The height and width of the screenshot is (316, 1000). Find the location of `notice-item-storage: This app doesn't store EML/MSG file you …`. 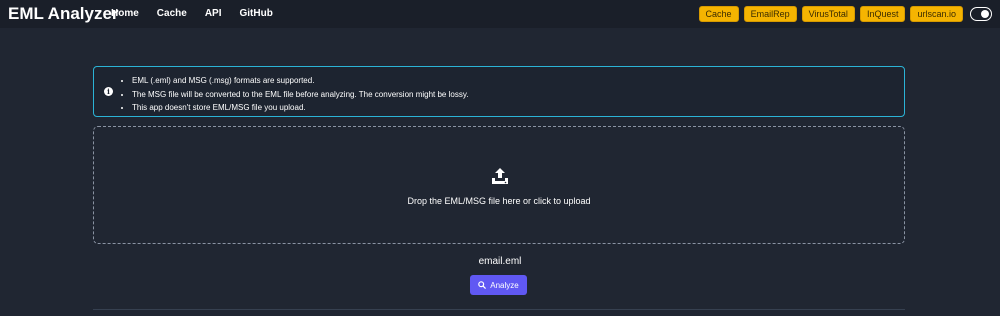

notice-item-storage: This app doesn't store EML/MSG file you … is located at coordinates (300, 108).